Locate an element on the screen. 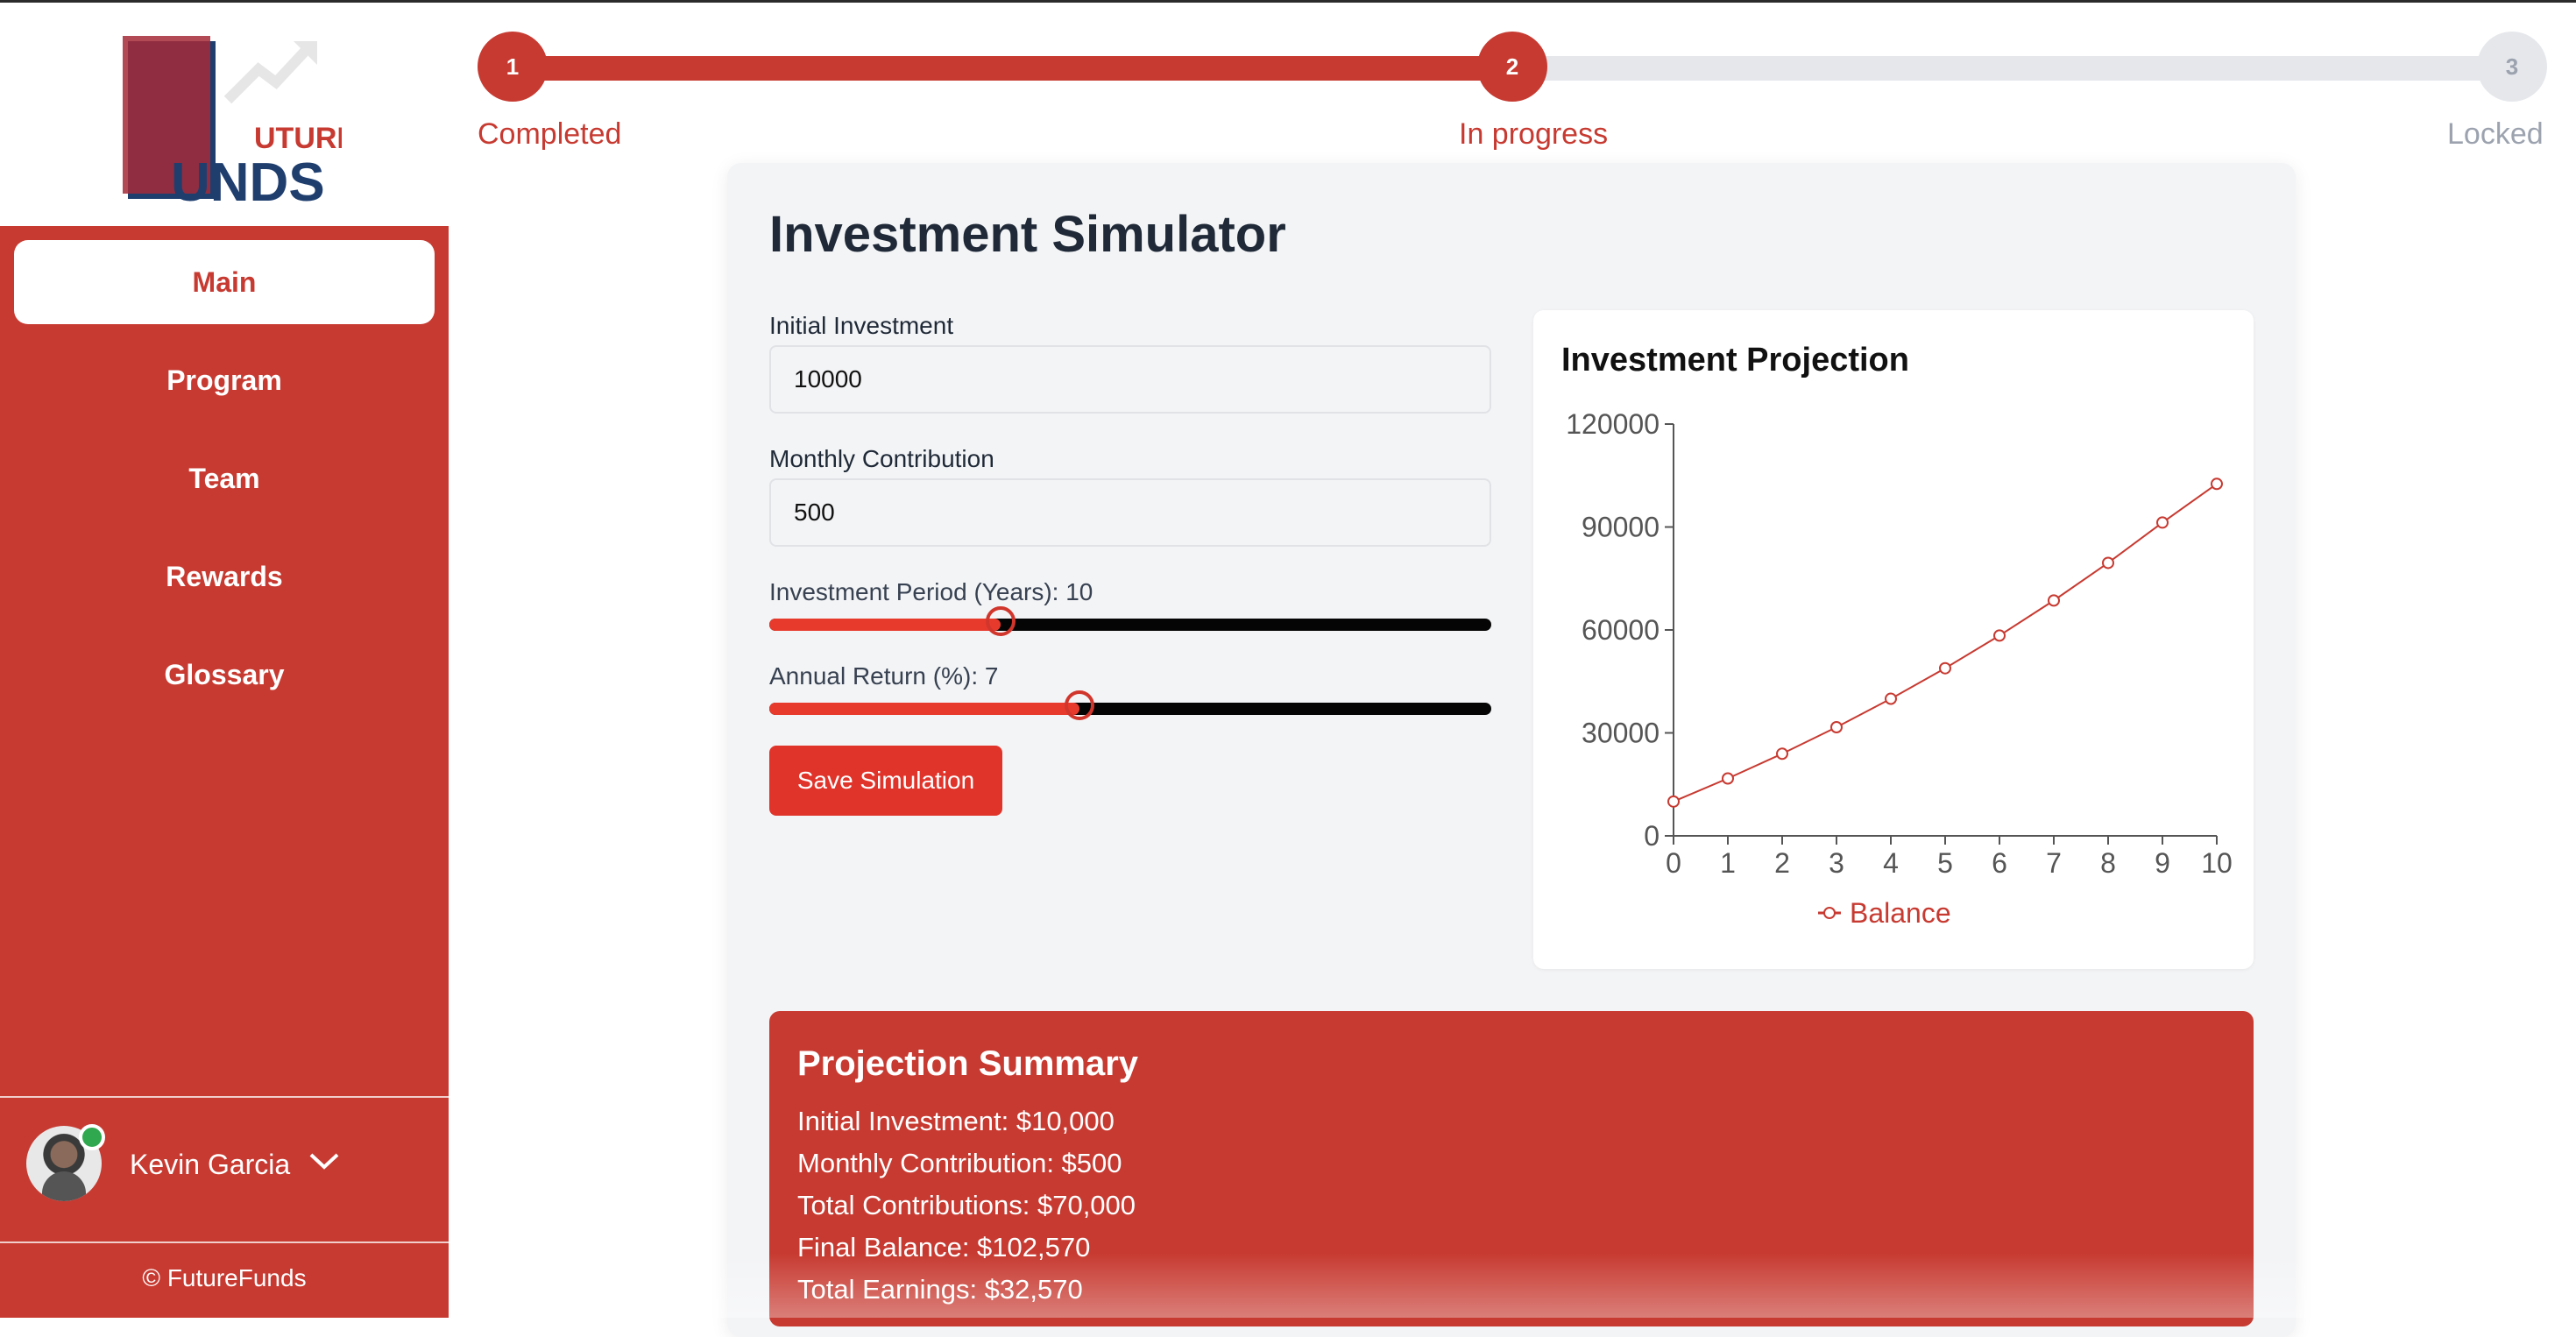 This screenshot has width=2576, height=1337. sidebar-item-team: Team is located at coordinates (224, 478).